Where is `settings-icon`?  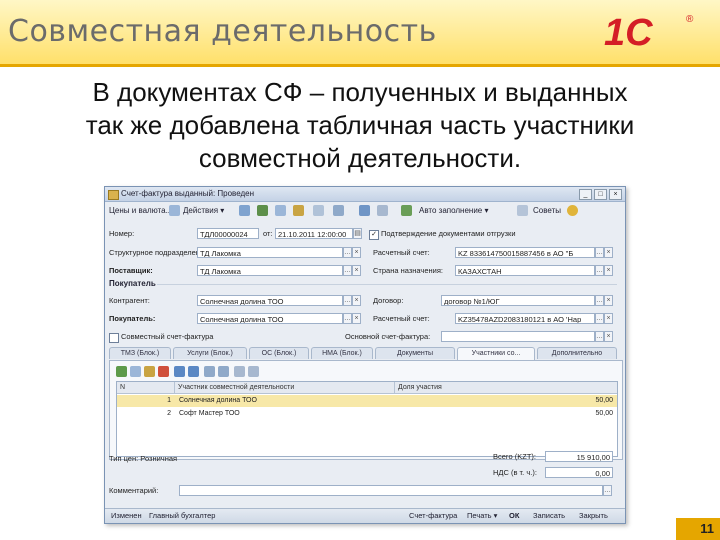 settings-icon is located at coordinates (522, 210).